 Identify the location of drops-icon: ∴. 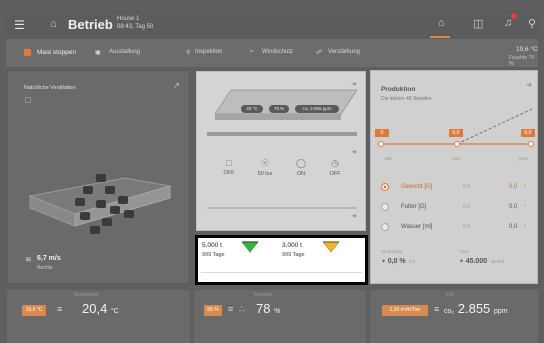
(242, 309).